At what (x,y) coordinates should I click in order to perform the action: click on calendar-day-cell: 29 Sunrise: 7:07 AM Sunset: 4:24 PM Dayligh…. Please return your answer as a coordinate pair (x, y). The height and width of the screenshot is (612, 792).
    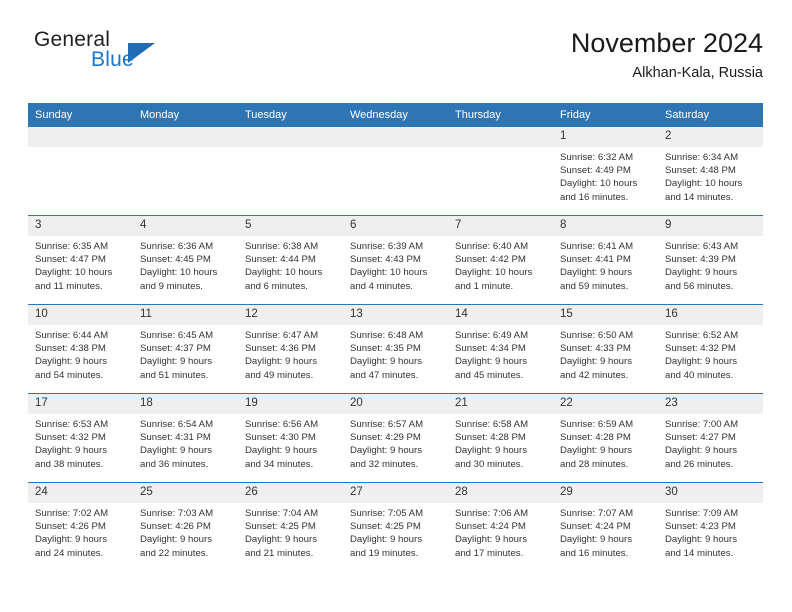
    Looking at the image, I should click on (605, 526).